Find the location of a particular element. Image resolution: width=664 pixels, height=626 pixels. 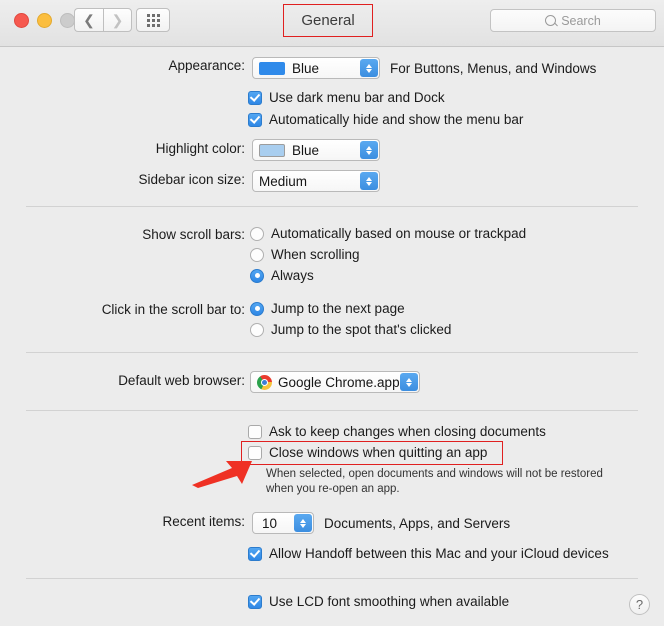

scroll-bars-option-auto: Automatically based on mouse or trackpad is located at coordinates (388, 233).